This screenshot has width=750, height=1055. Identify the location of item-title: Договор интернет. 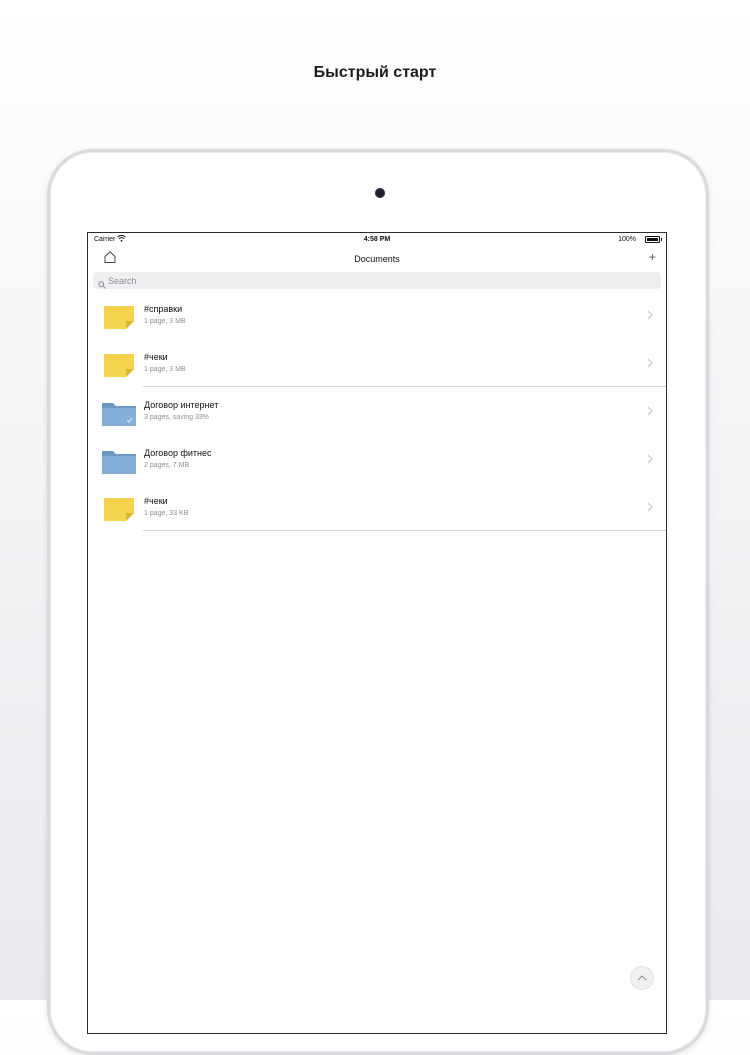
(181, 405).